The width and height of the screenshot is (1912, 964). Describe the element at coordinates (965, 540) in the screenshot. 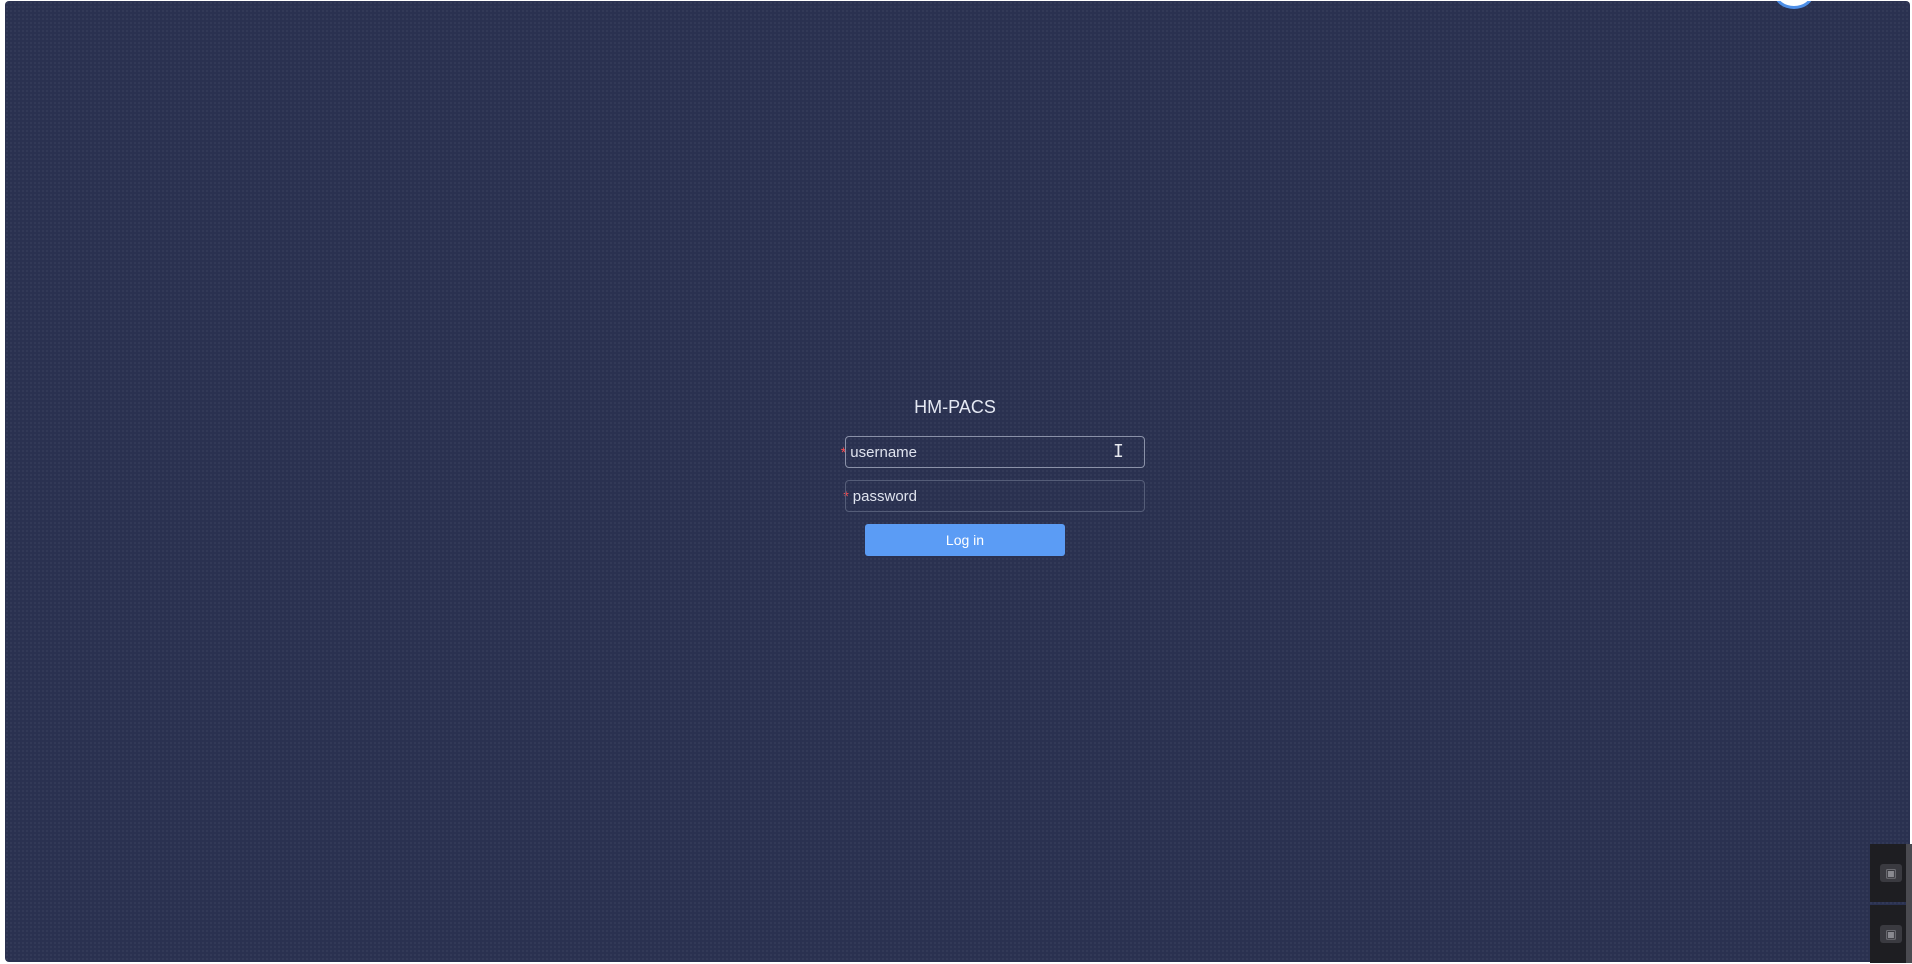

I see `login-button: Log in` at that location.